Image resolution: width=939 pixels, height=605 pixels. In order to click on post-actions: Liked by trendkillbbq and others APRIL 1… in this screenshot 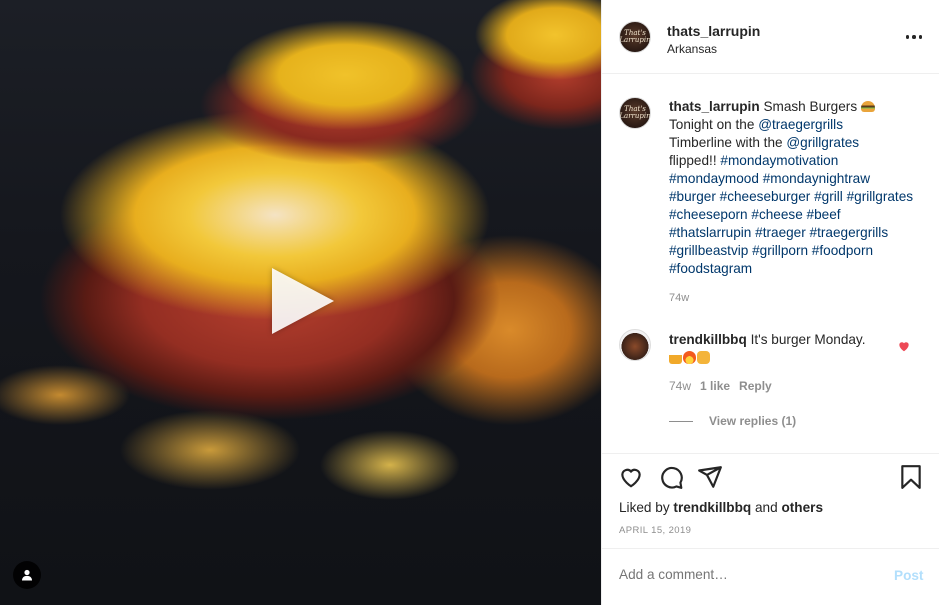, I will do `click(770, 504)`.